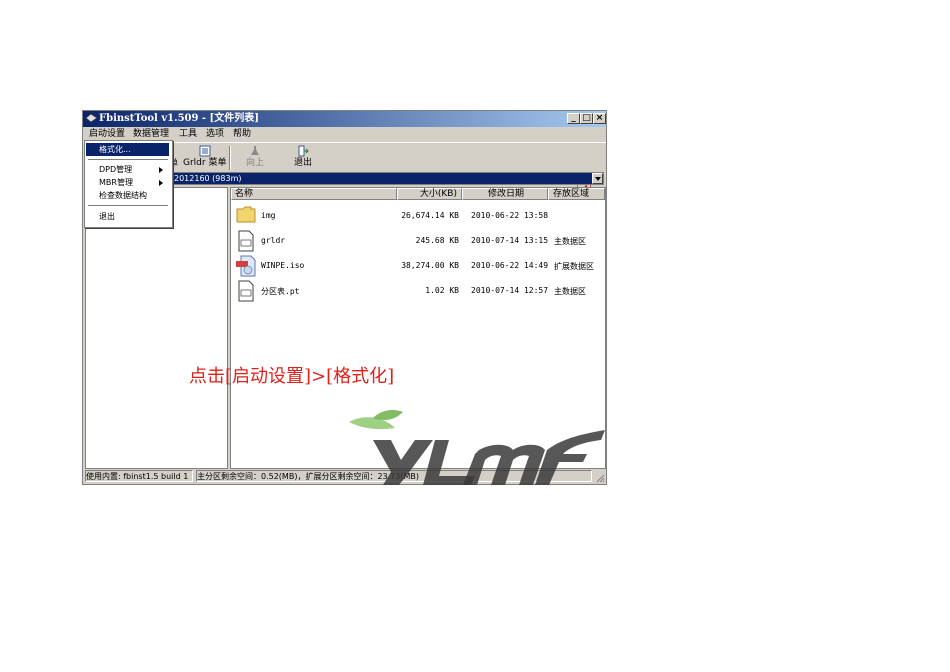  I want to click on menu-item-exit: 退出, so click(127, 216).